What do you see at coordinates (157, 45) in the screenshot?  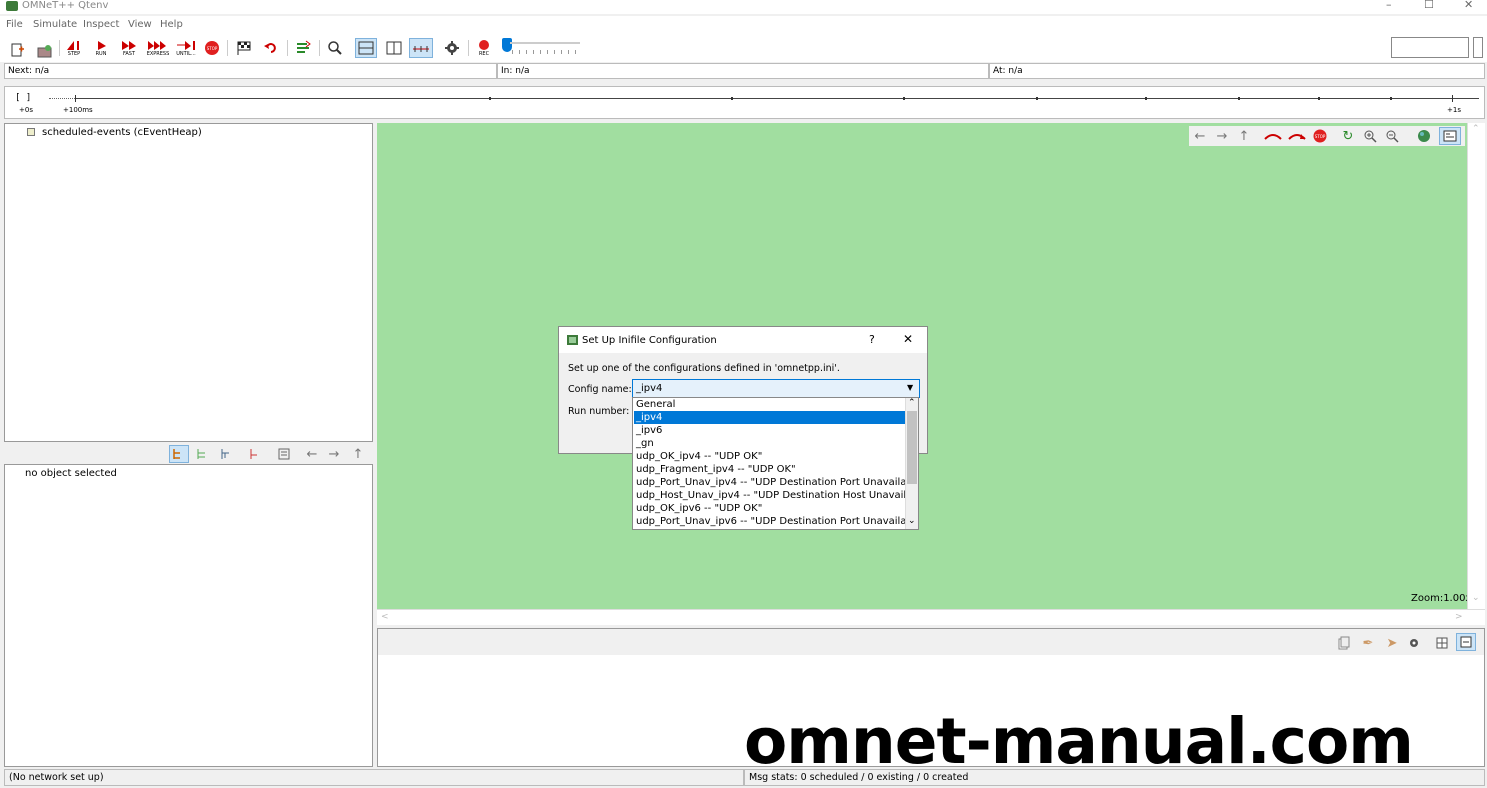 I see `express-icon` at bounding box center [157, 45].